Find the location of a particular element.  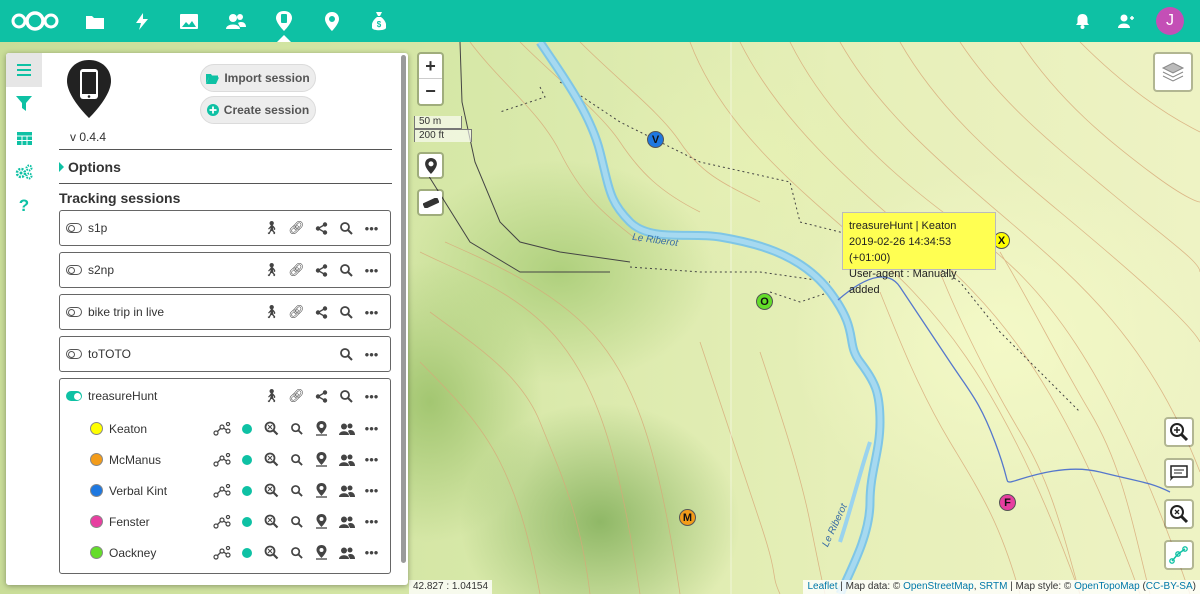

import-session-button: Import session is located at coordinates (258, 78).